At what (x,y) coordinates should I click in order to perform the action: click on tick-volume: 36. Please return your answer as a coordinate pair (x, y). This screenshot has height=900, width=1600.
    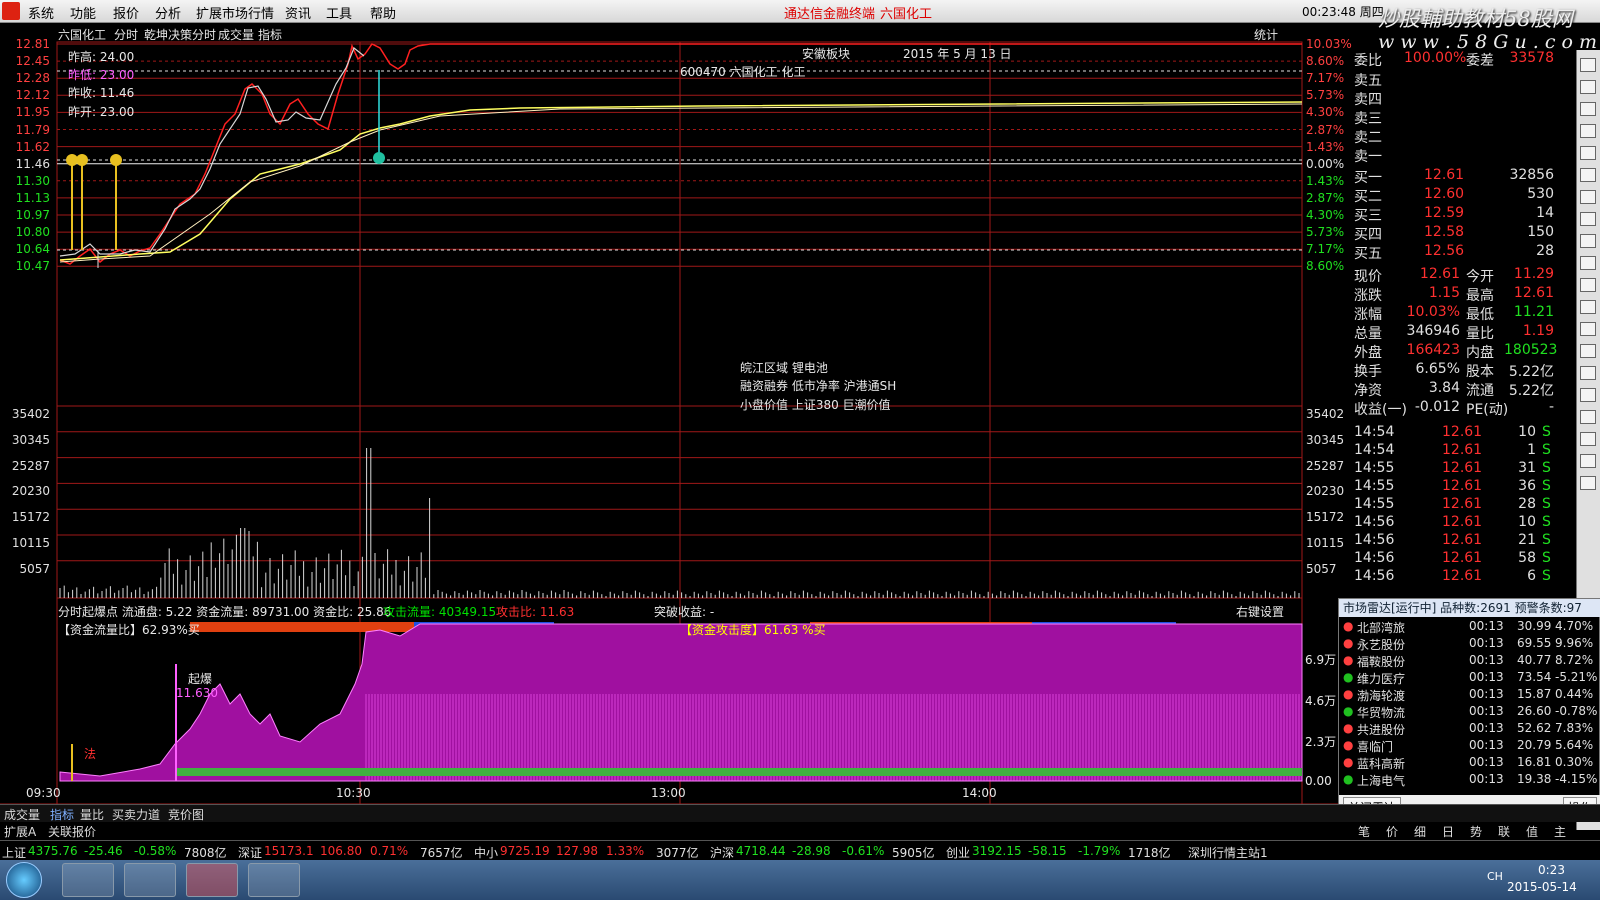
    Looking at the image, I should click on (1527, 486).